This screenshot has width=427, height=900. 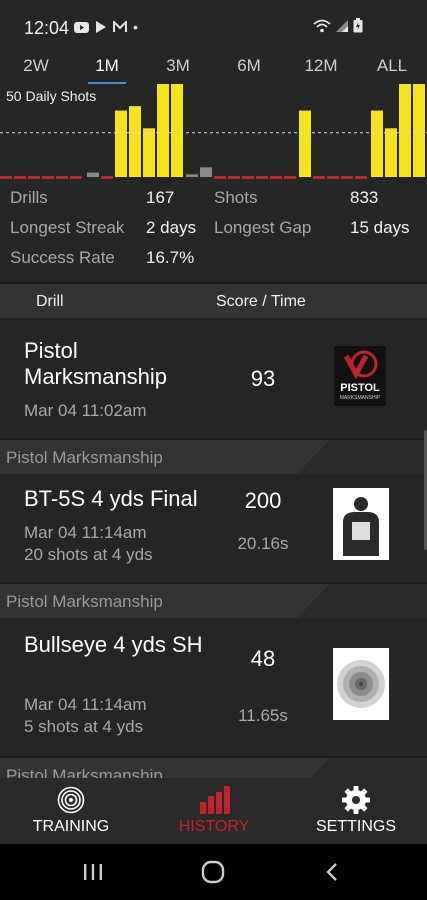 I want to click on status-bar: 12:04 •, so click(x=213, y=26).